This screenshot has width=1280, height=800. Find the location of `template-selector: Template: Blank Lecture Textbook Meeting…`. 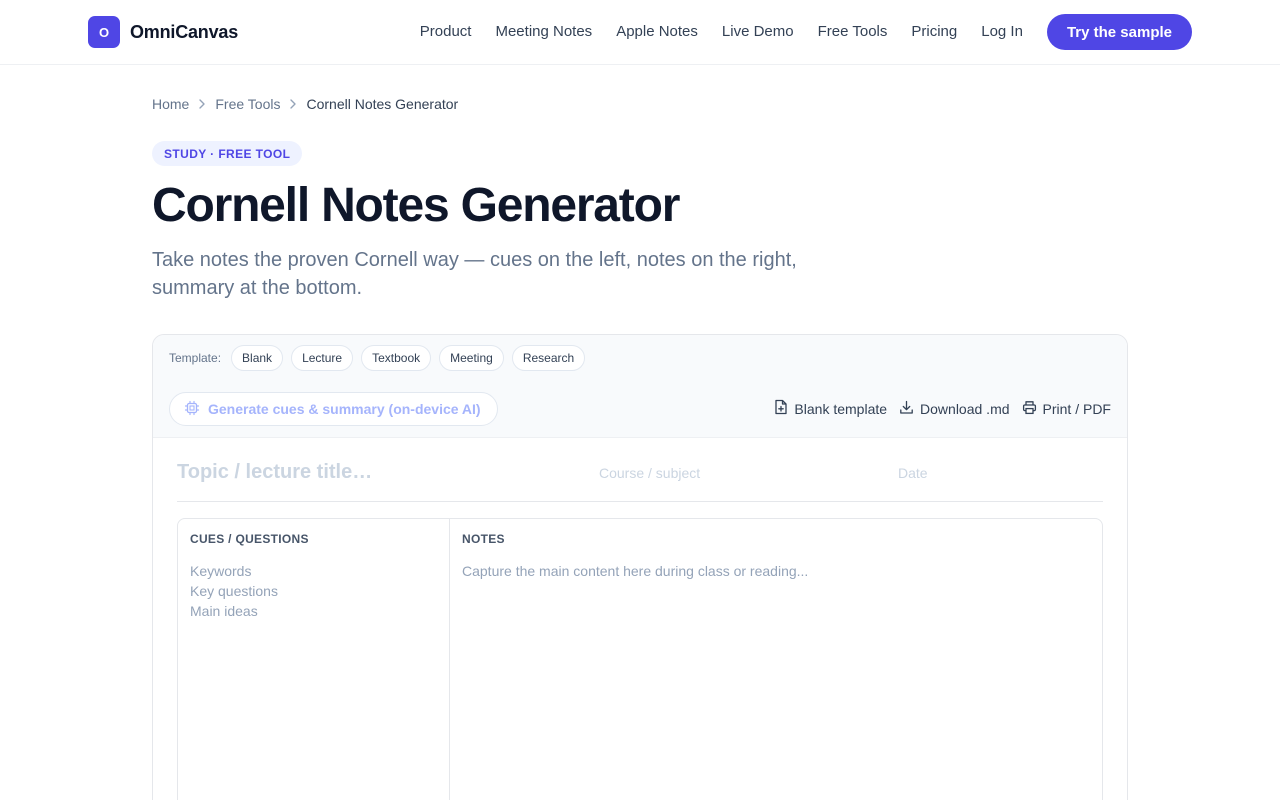

template-selector: Template: Blank Lecture Textbook Meeting… is located at coordinates (381, 358).